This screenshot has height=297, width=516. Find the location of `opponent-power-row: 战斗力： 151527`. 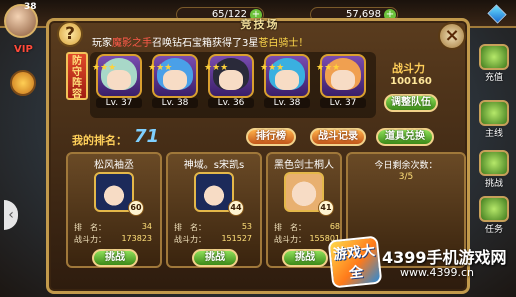

opponent-power-row: 战斗力： 151527 is located at coordinates (216, 239).